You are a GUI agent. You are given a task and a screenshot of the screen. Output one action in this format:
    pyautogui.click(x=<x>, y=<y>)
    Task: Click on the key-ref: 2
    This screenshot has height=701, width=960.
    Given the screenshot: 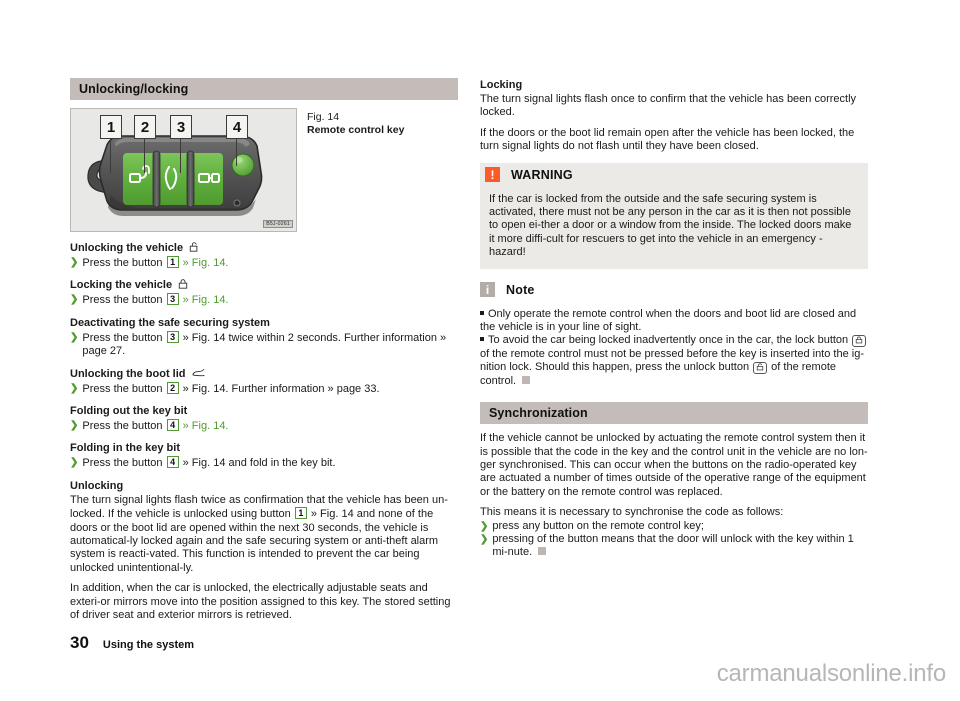 What is the action you would take?
    pyautogui.click(x=172, y=387)
    